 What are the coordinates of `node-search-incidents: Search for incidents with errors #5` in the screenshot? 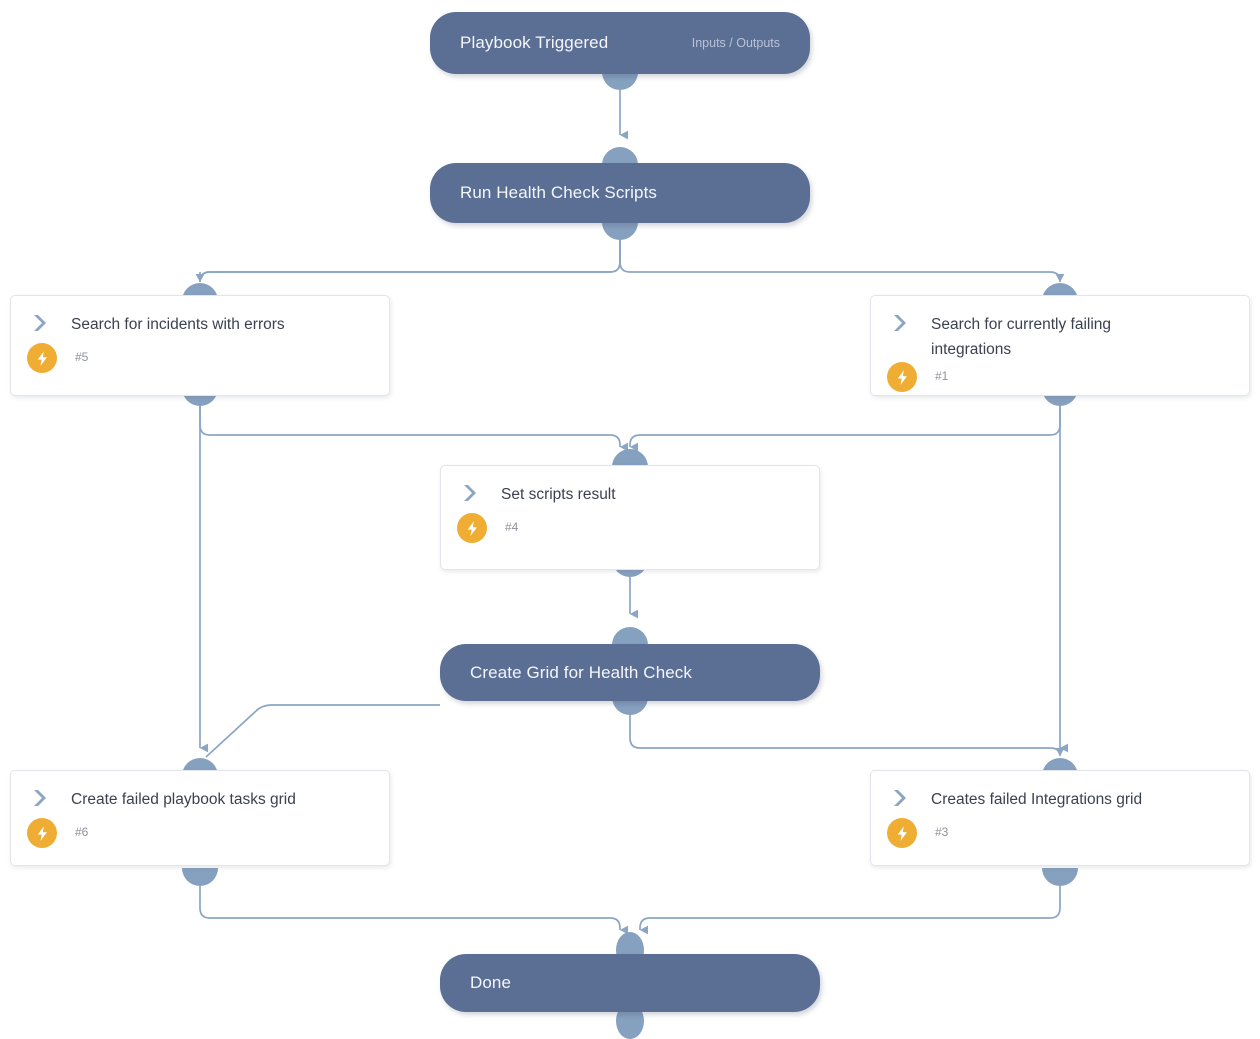 It's located at (200, 345).